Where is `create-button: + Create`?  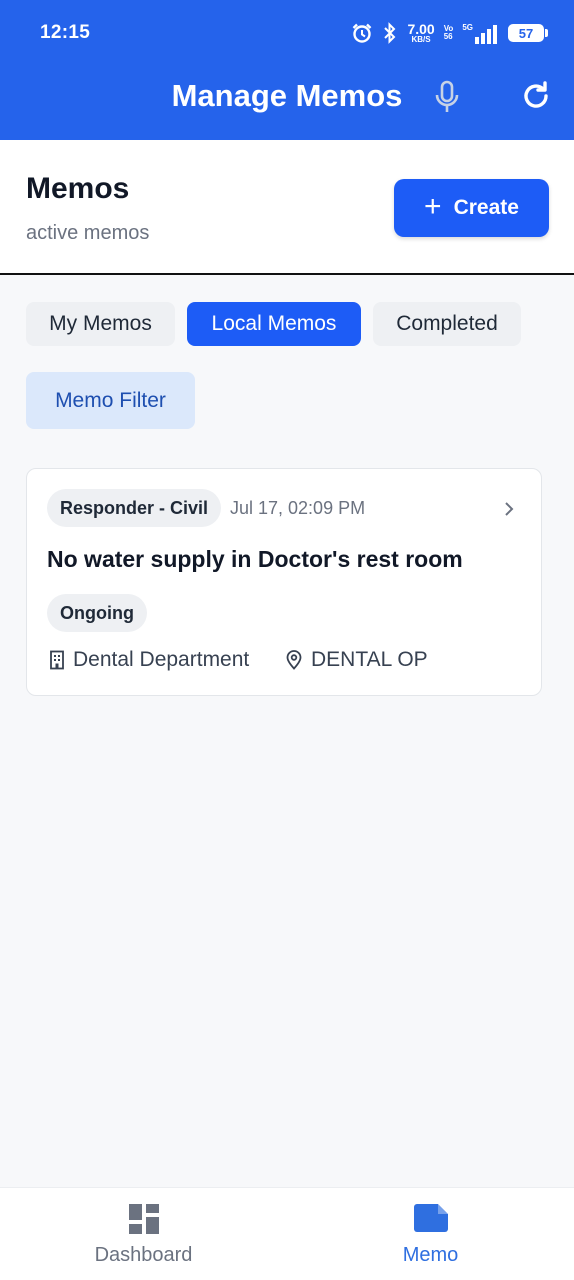 create-button: + Create is located at coordinates (471, 208).